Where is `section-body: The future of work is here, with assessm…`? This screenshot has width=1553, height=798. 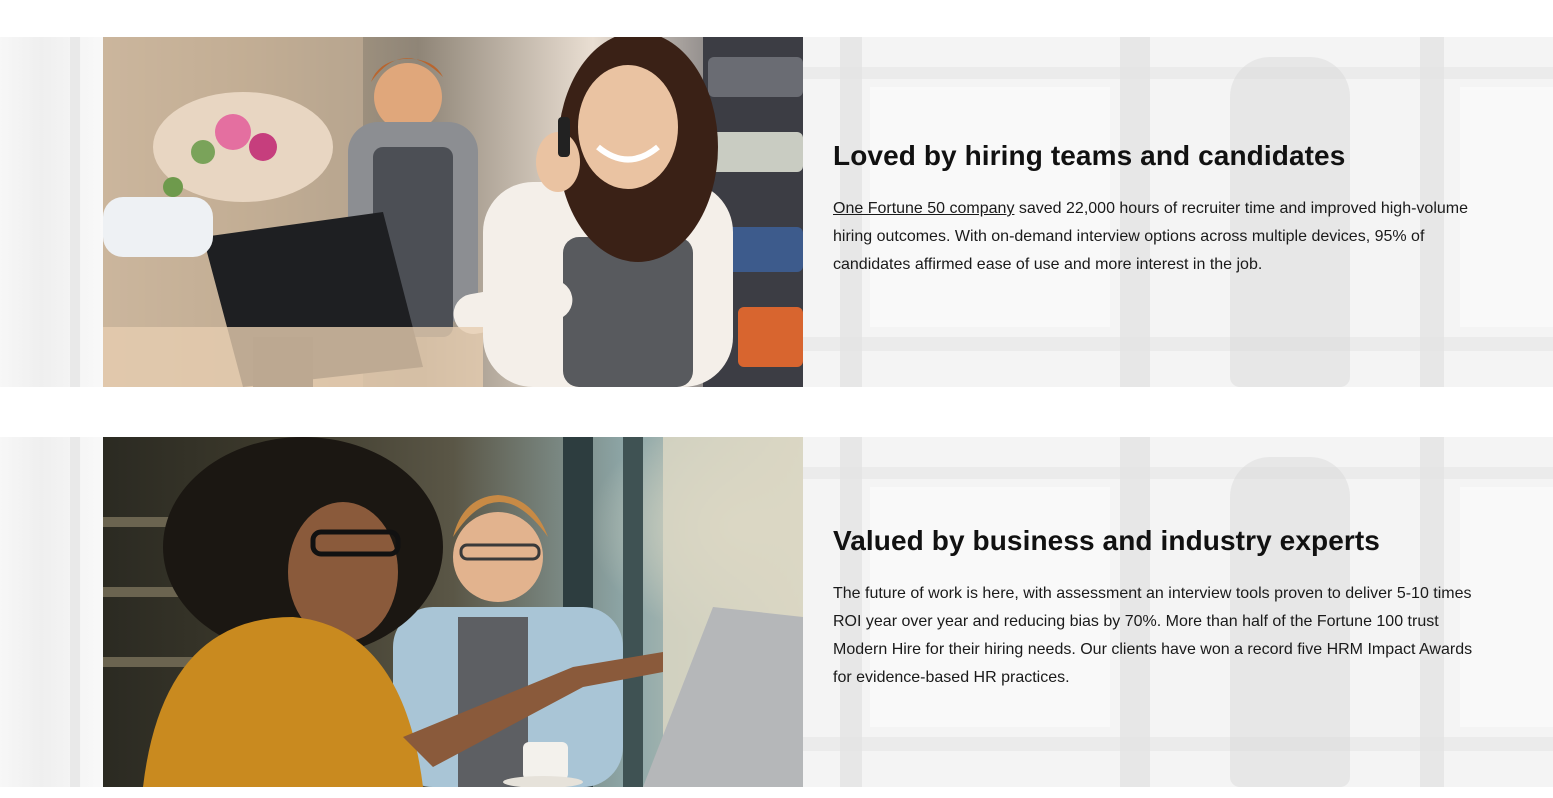
section-body: The future of work is here, with assessm… is located at coordinates (1153, 635).